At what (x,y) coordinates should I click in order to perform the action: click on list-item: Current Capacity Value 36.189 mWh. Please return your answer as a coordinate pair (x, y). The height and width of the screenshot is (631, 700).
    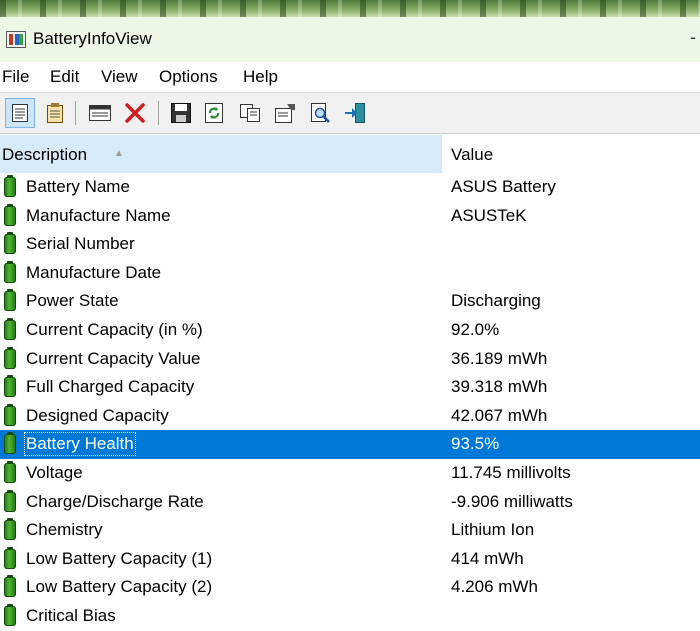
    Looking at the image, I should click on (350, 359).